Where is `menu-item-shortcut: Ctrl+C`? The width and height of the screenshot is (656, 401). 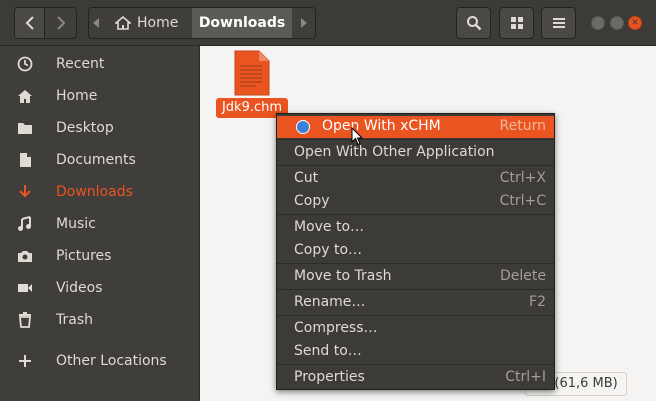
menu-item-shortcut: Ctrl+C is located at coordinates (522, 201).